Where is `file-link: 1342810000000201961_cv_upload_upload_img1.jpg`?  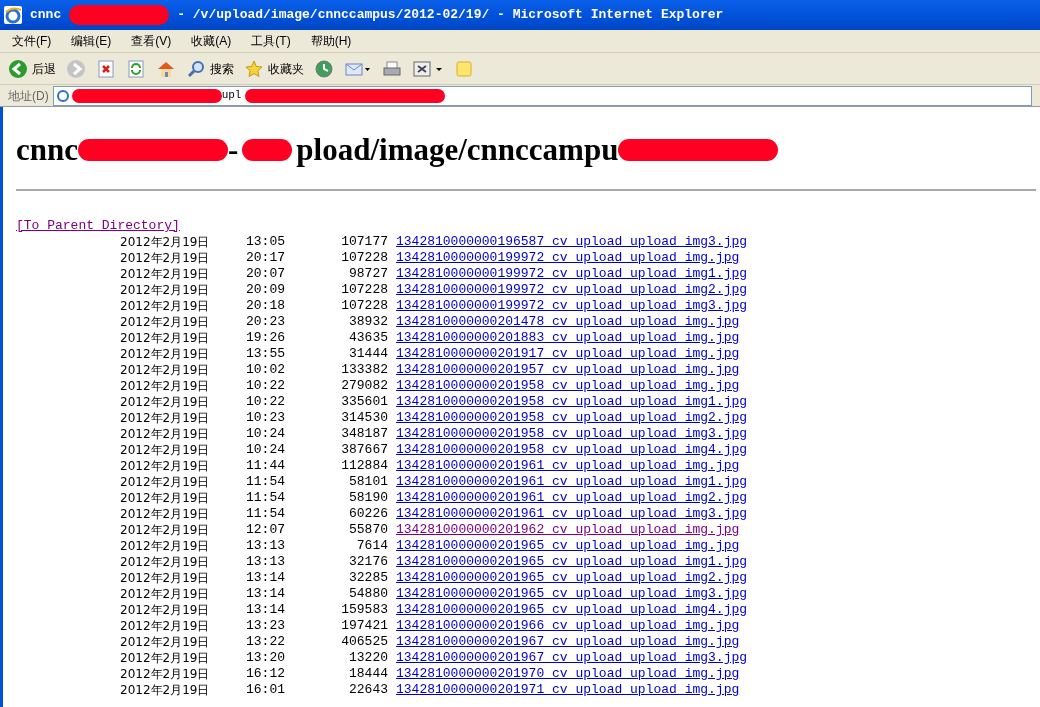 file-link: 1342810000000201961_cv_upload_upload_img1.jpg is located at coordinates (572, 482).